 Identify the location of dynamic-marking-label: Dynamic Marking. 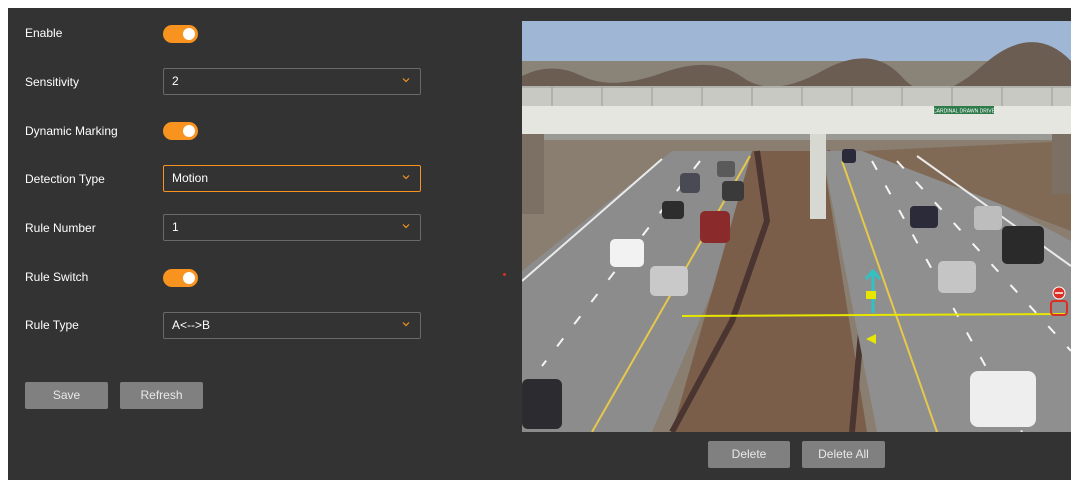
(71, 131).